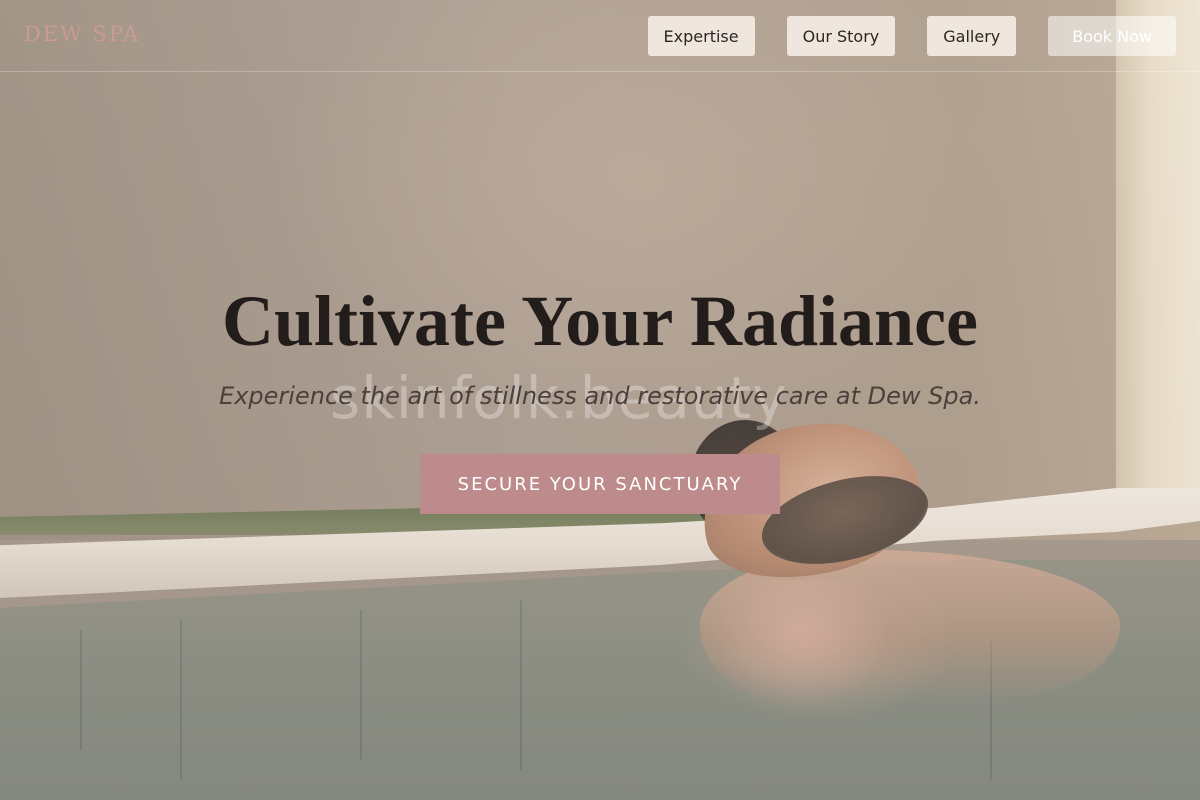  Describe the element at coordinates (600, 321) in the screenshot. I see `hero-title: Cultivate Your Radiance` at that location.